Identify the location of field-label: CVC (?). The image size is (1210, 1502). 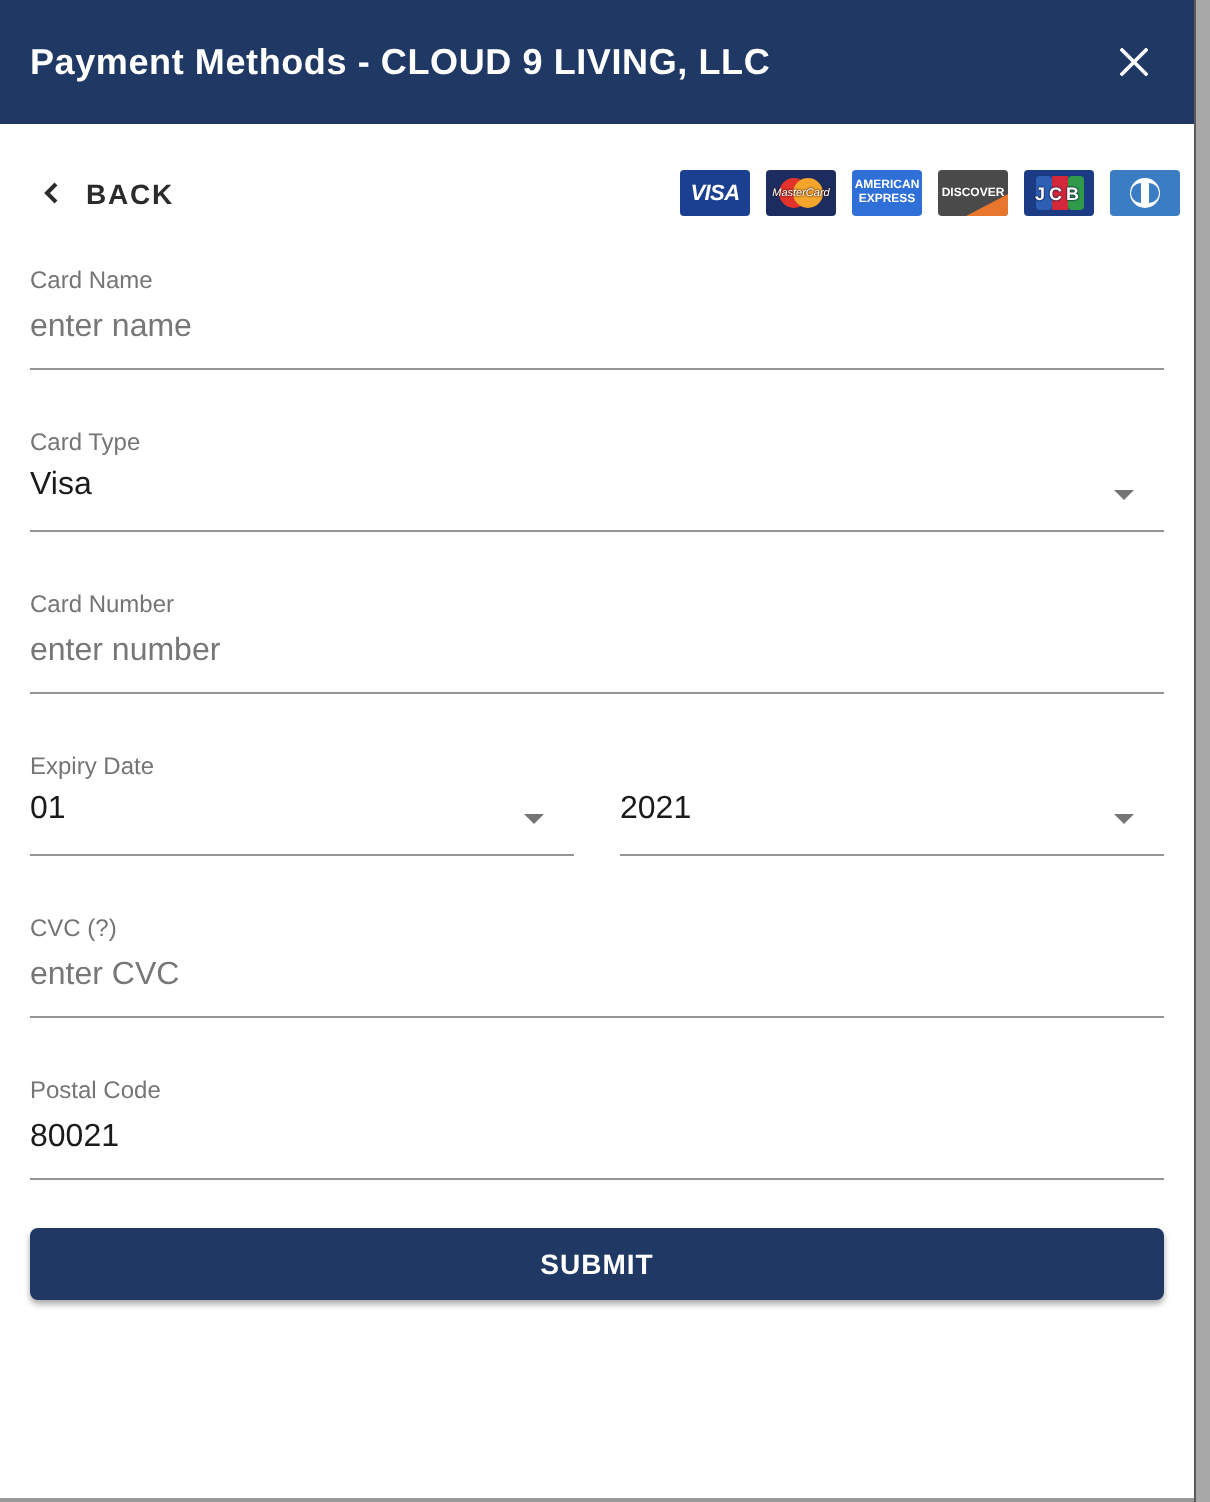
(74, 928).